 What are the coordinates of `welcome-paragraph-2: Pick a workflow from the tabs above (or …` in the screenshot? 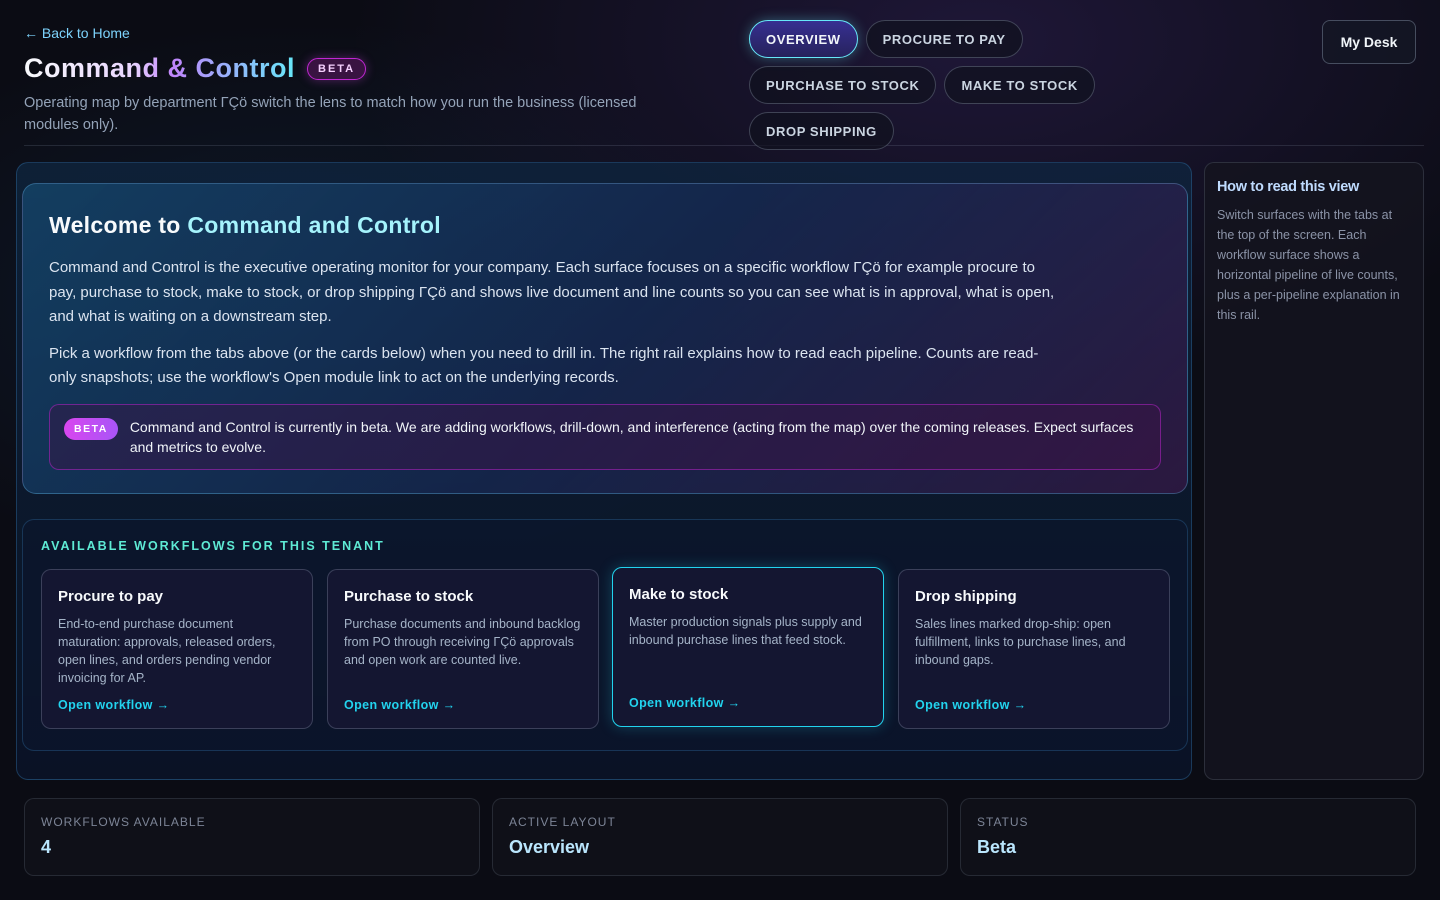 It's located at (544, 365).